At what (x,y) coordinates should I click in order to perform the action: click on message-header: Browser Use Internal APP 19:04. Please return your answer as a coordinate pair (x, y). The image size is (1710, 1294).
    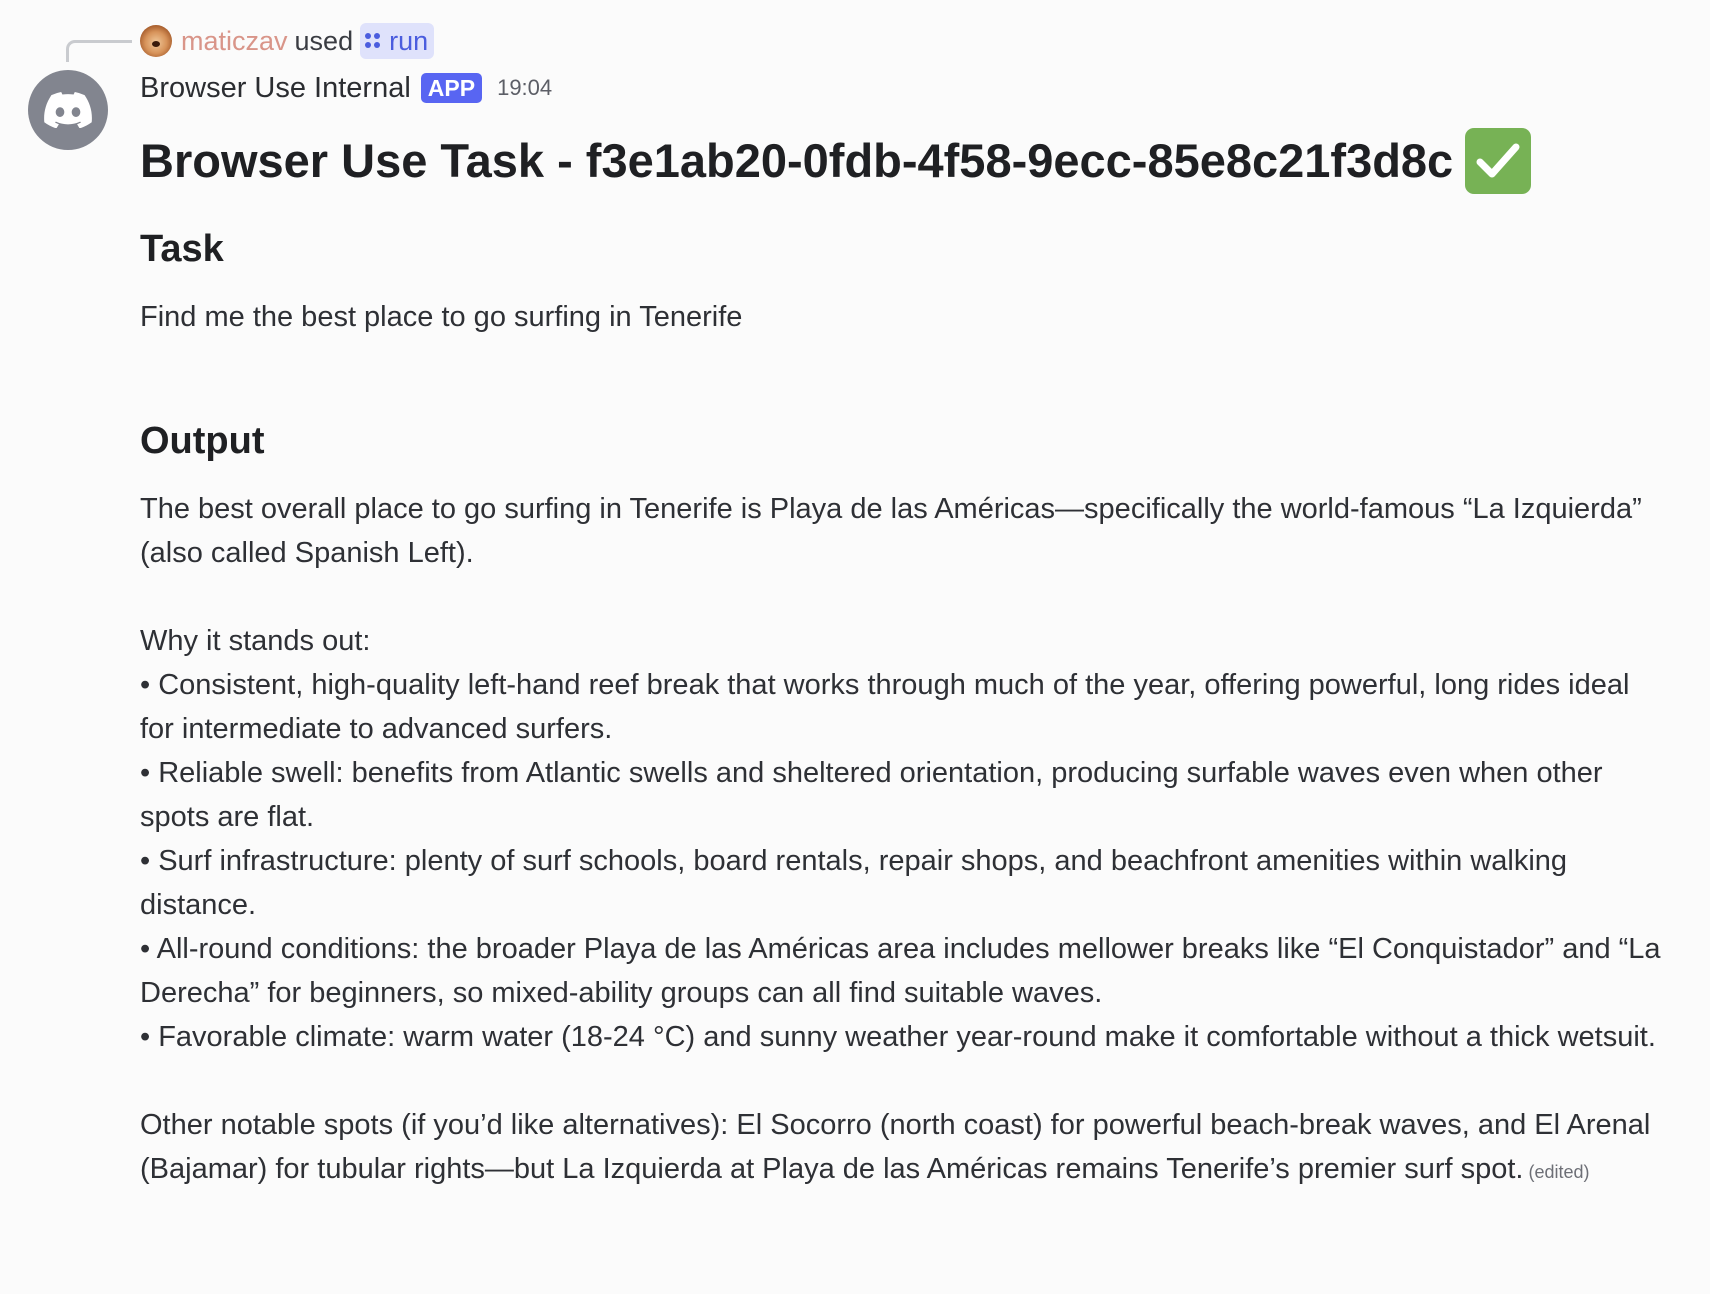
    Looking at the image, I should click on (346, 88).